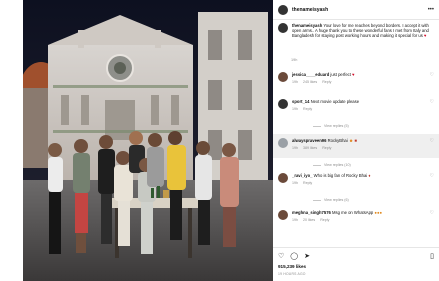 The width and height of the screenshot is (439, 281). Describe the element at coordinates (294, 60) in the screenshot. I see `caption-timestamp: 19h` at that location.